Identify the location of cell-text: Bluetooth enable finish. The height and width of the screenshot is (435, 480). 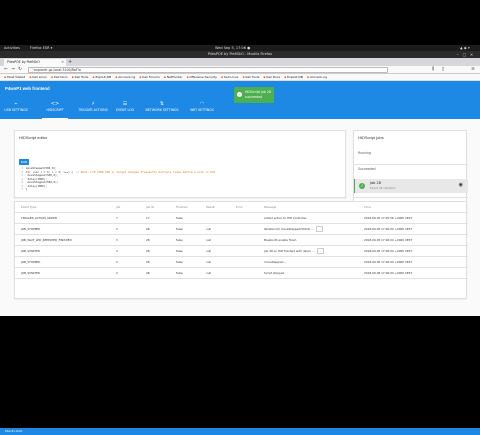
(280, 239).